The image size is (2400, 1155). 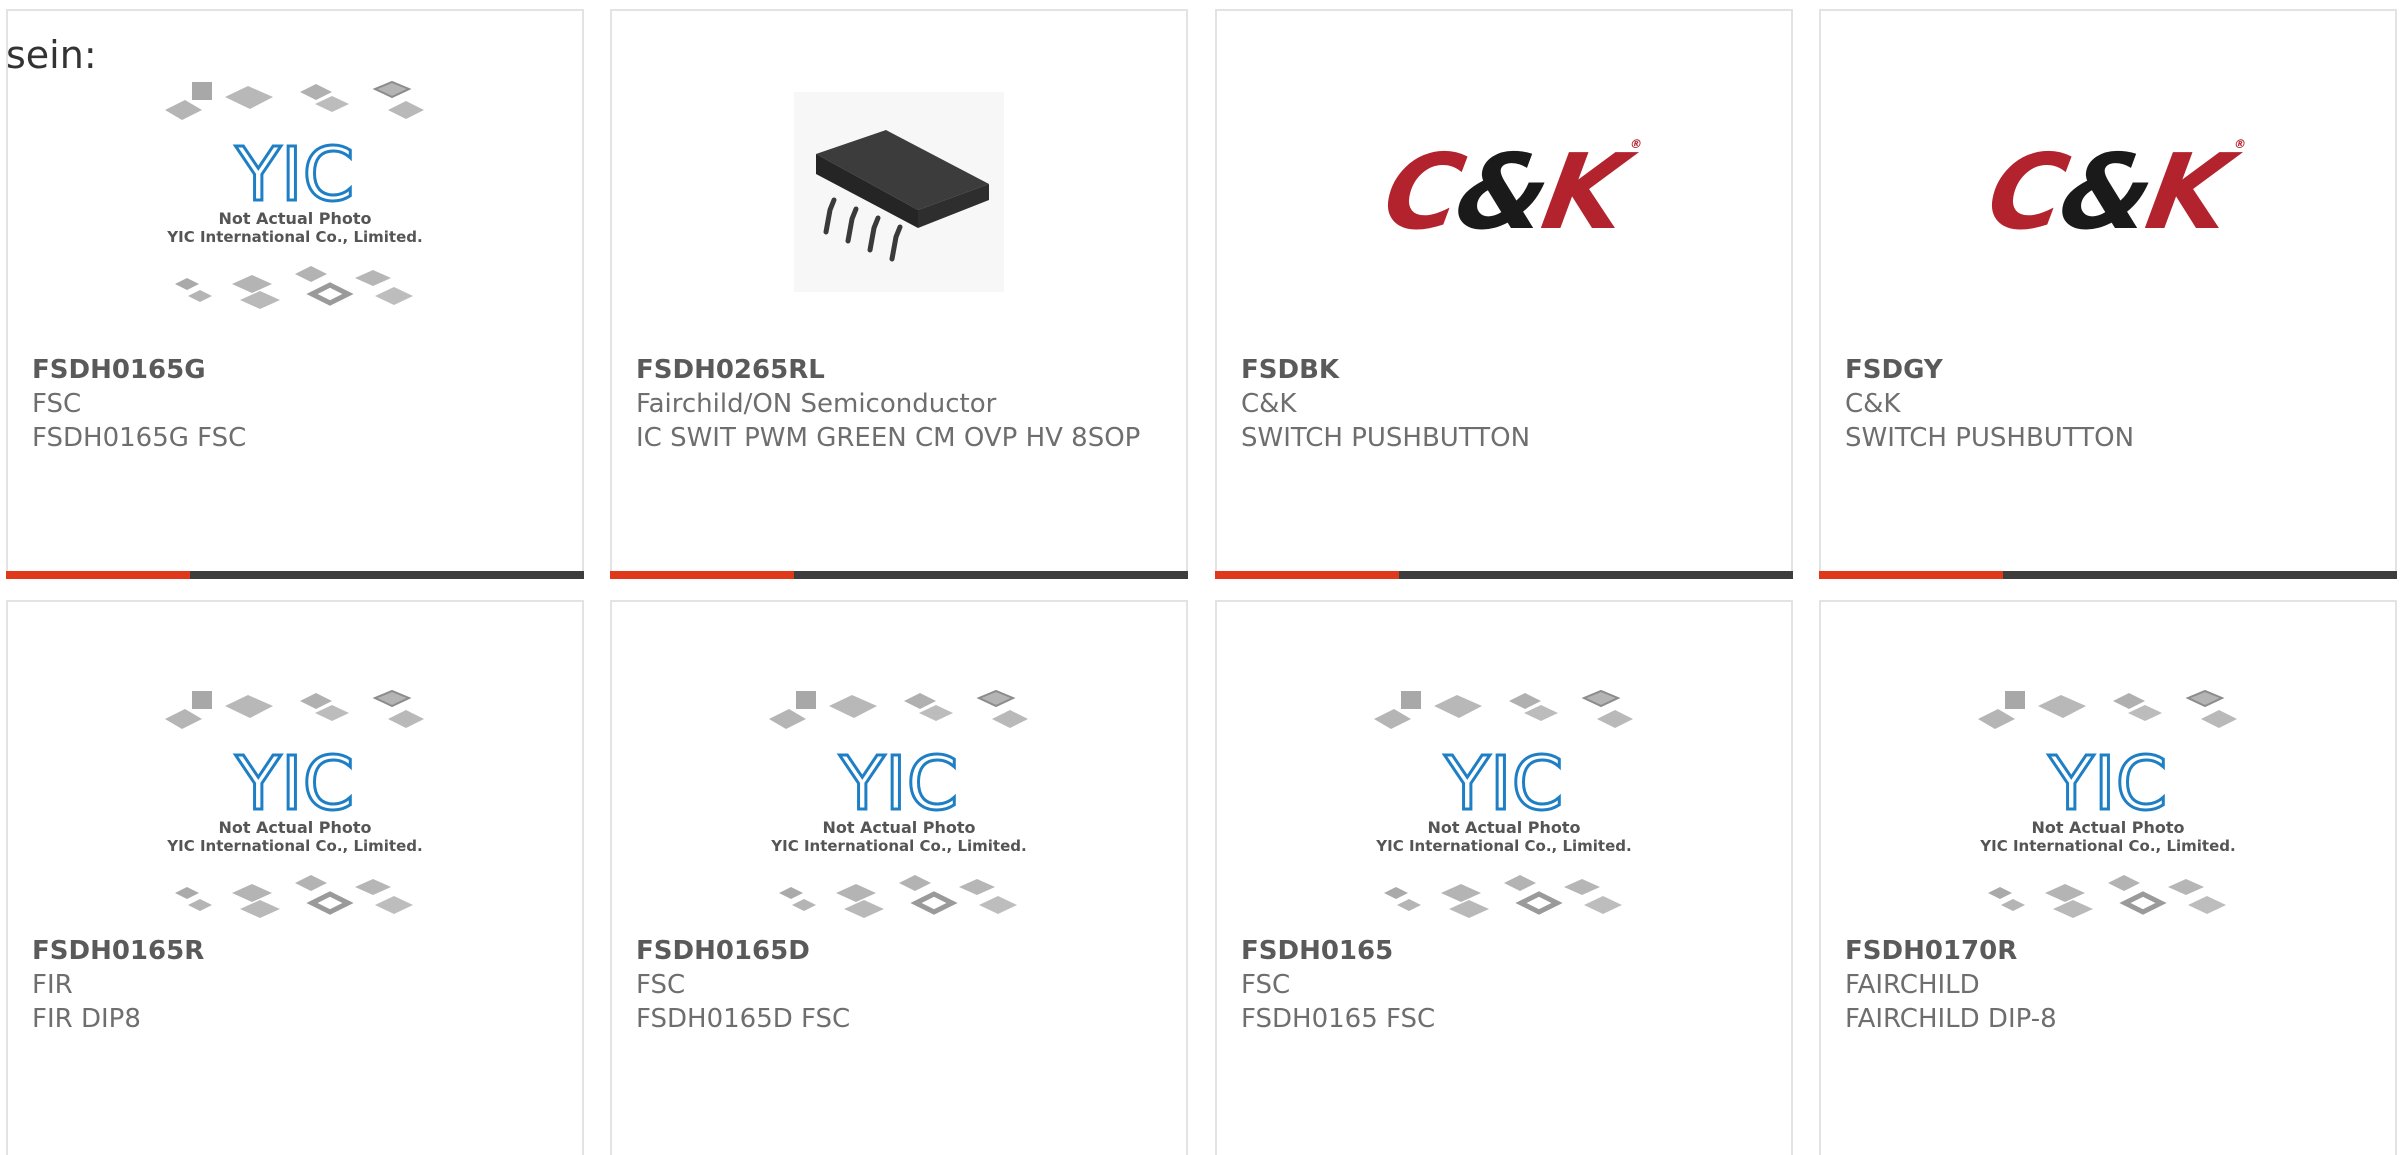 I want to click on part-number-link: FSDH0165, so click(x=1504, y=951).